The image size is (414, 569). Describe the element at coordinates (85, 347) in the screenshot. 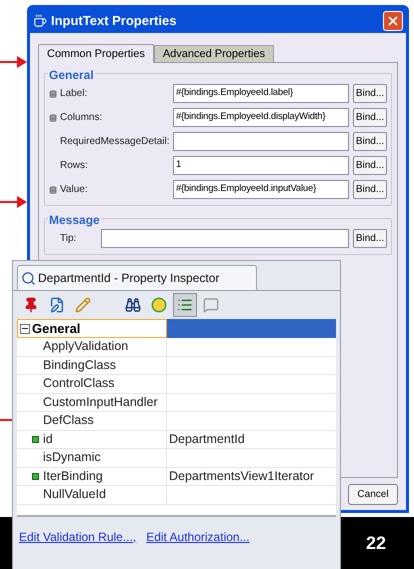

I see `property-name: ApplyValidation` at that location.